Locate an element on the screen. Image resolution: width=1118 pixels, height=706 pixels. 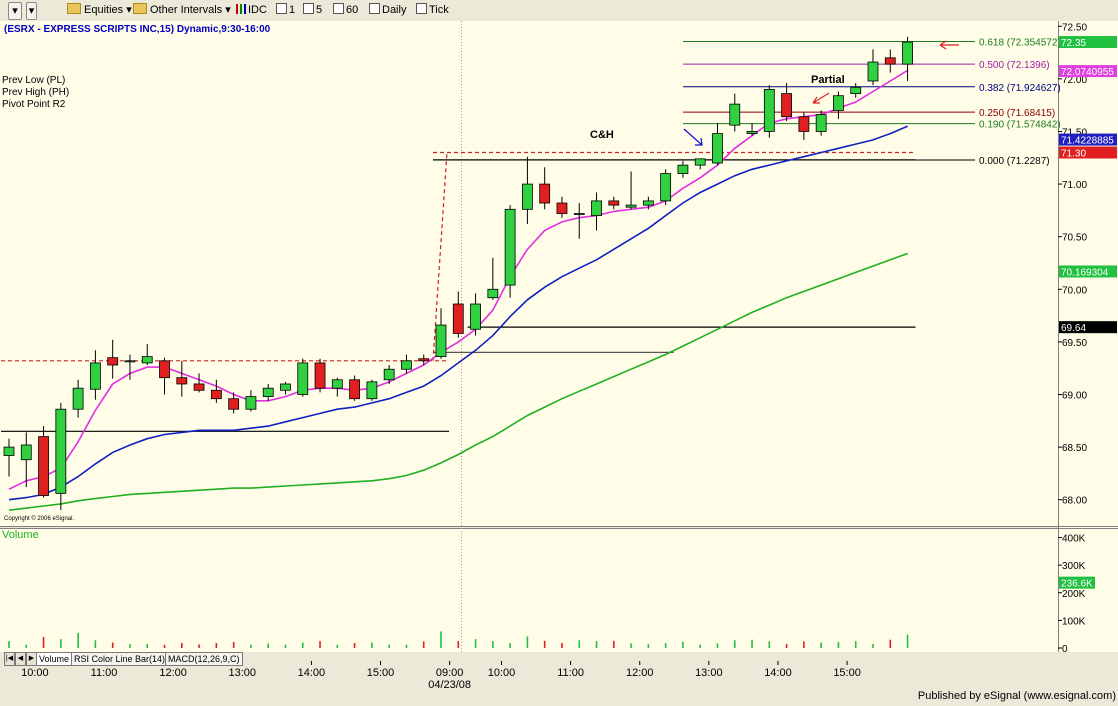
time-tick-label: 13:00 is located at coordinates (243, 673).